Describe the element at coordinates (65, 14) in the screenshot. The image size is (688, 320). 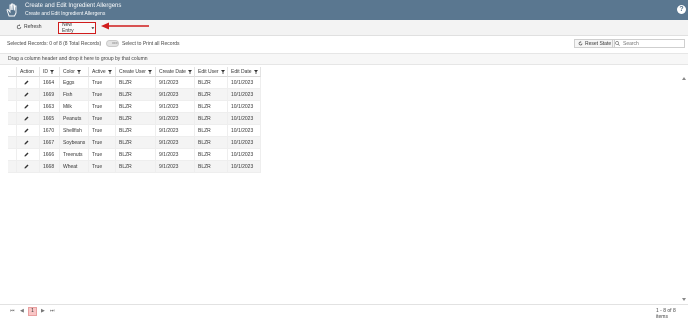
I see `page-subtitle: Create and Edit Ingredient Allergens` at that location.